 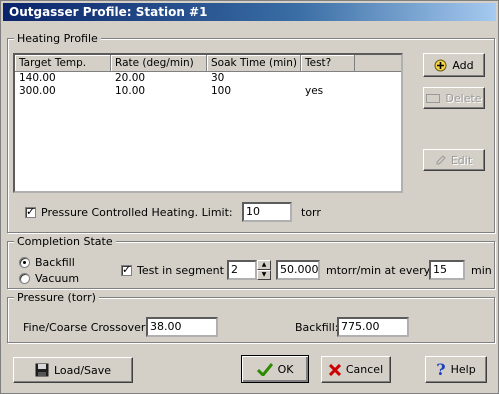 I want to click on cell-target-temp: 300.00, so click(x=37, y=91).